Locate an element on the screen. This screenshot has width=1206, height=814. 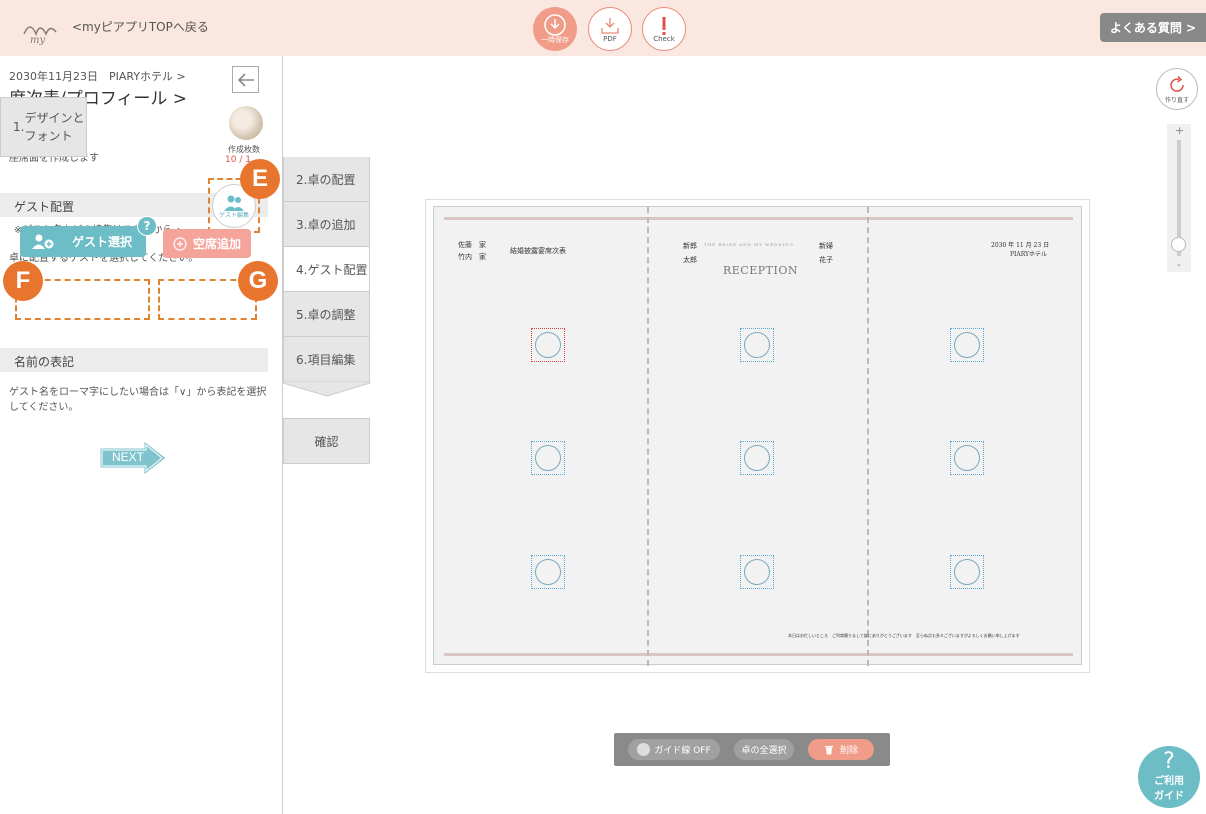
save-button: 一時保存 is located at coordinates (555, 29).